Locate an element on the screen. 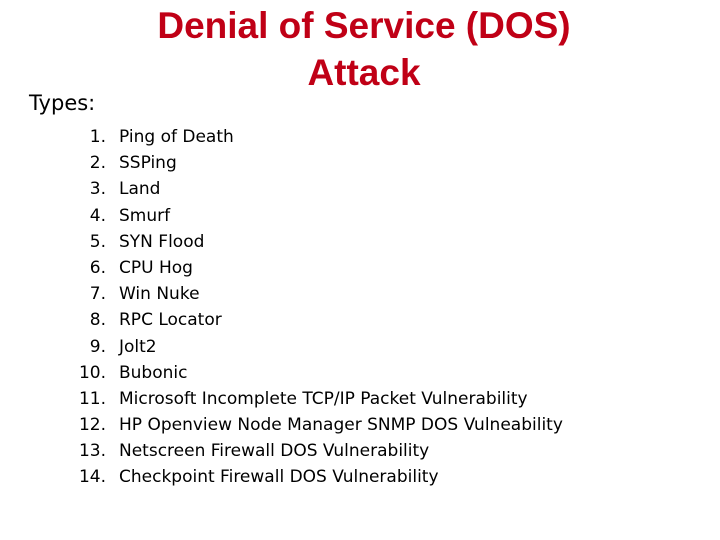 The width and height of the screenshot is (720, 540). list-item-number: 5. is located at coordinates (97, 241).